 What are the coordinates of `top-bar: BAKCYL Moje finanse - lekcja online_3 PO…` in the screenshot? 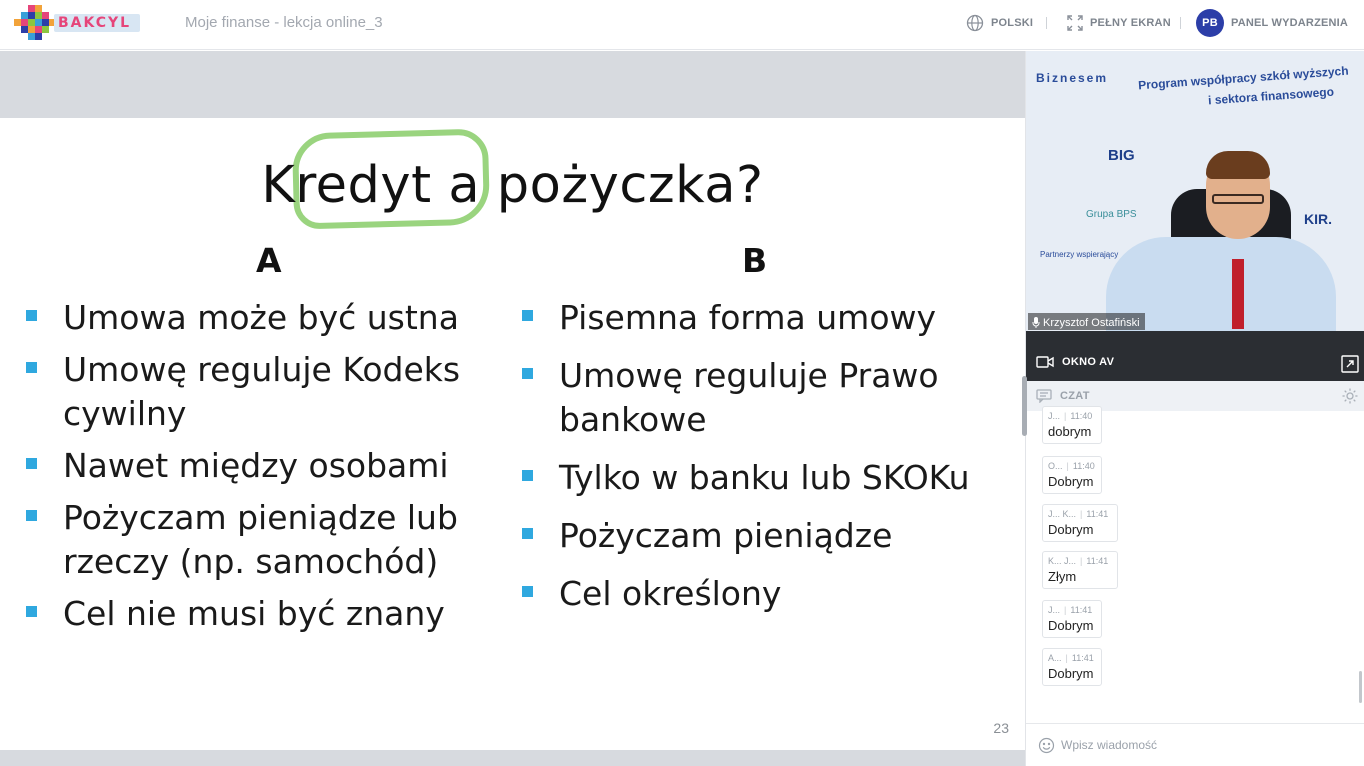 It's located at (682, 25).